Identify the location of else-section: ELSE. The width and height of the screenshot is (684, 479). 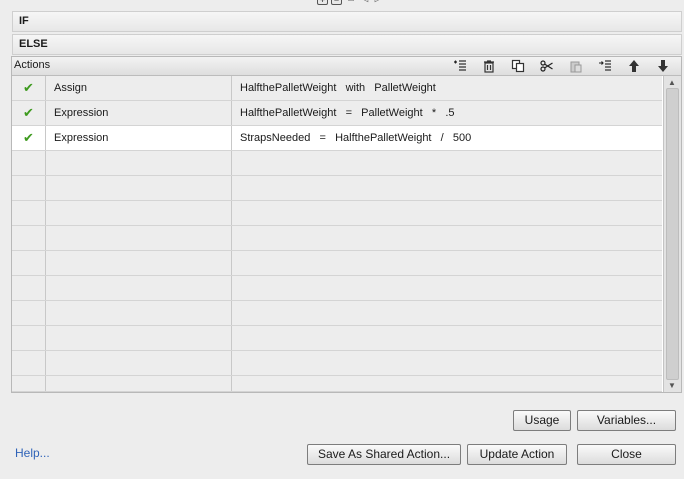
(347, 44).